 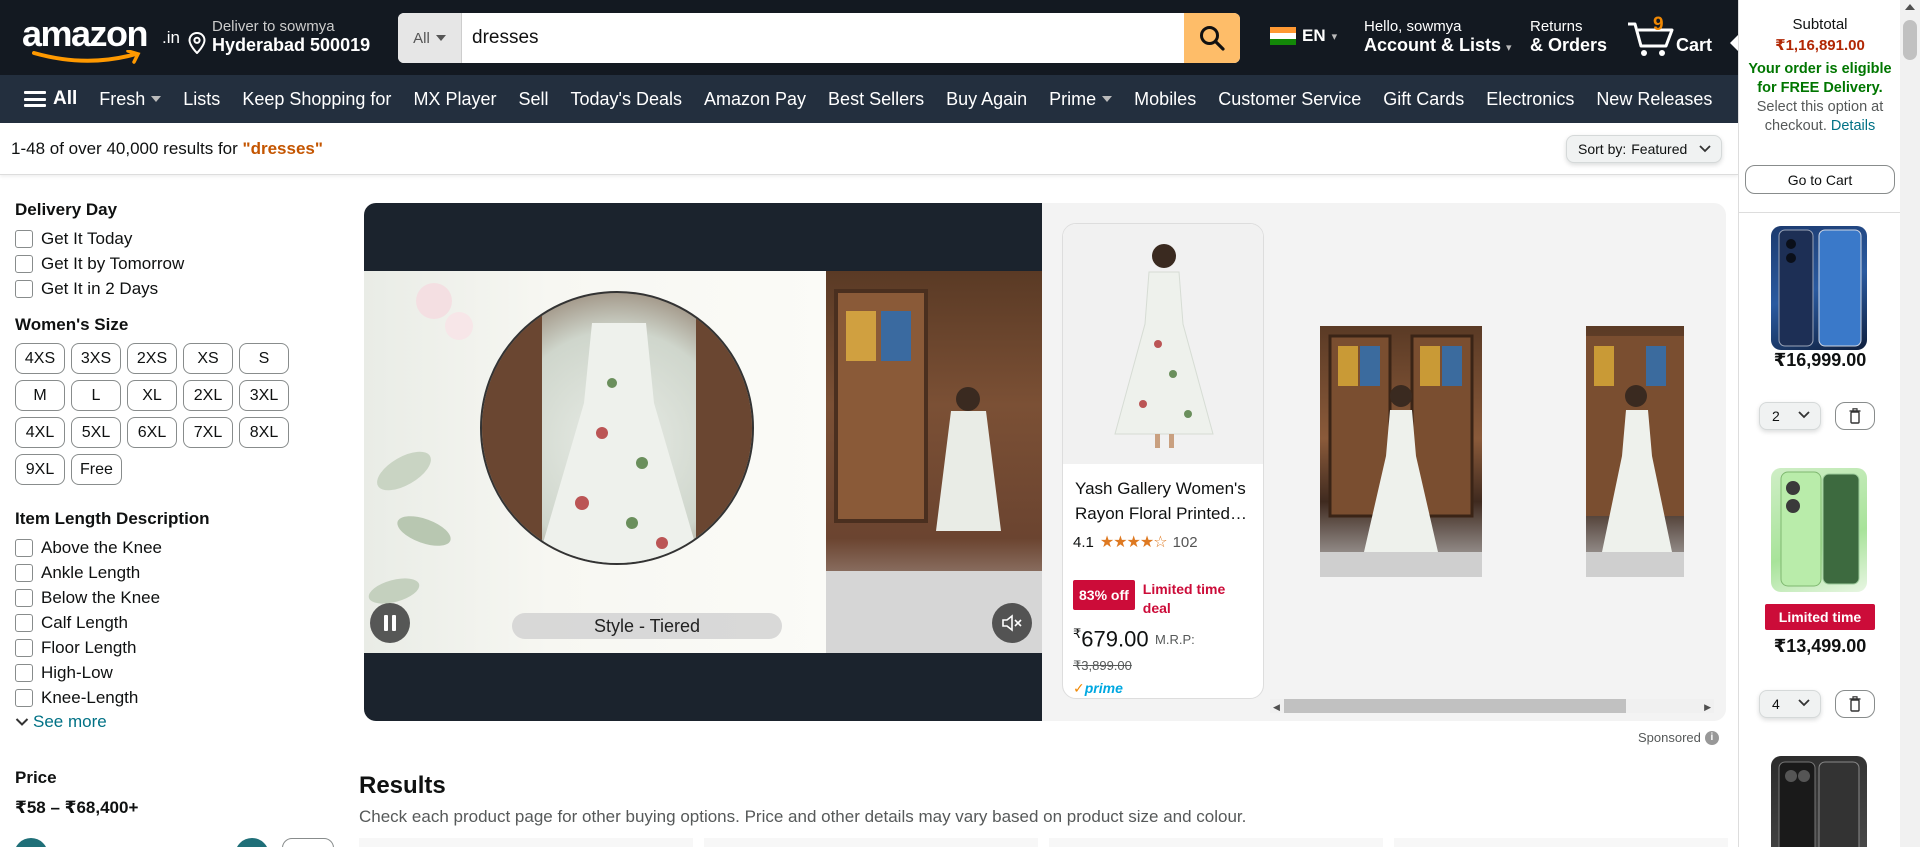 What do you see at coordinates (264, 432) in the screenshot?
I see `size-button: 8XL` at bounding box center [264, 432].